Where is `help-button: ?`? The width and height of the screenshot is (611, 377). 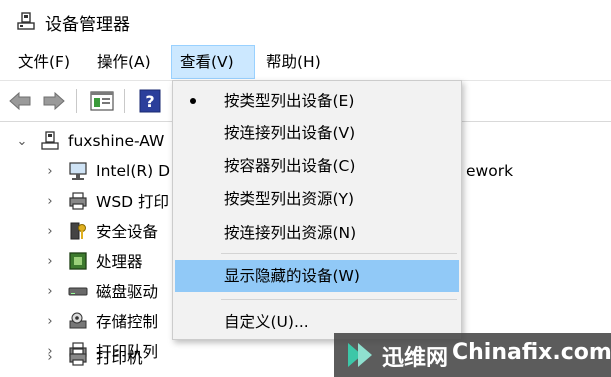 help-button: ? is located at coordinates (150, 101).